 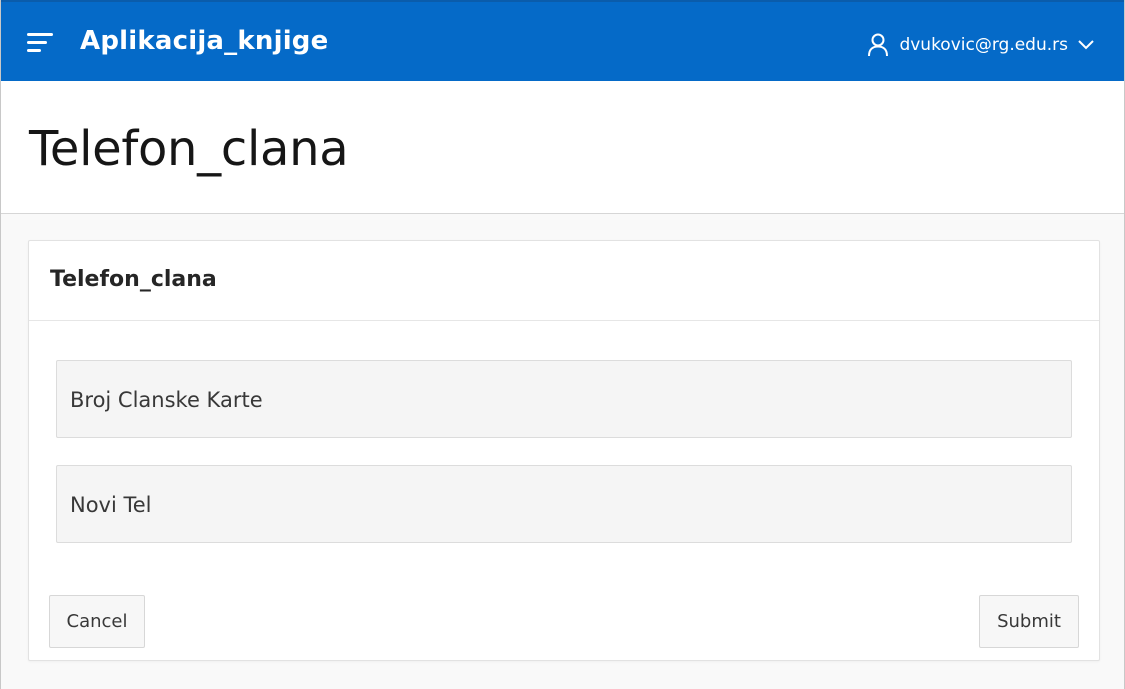 What do you see at coordinates (878, 45) in the screenshot?
I see `user-icon` at bounding box center [878, 45].